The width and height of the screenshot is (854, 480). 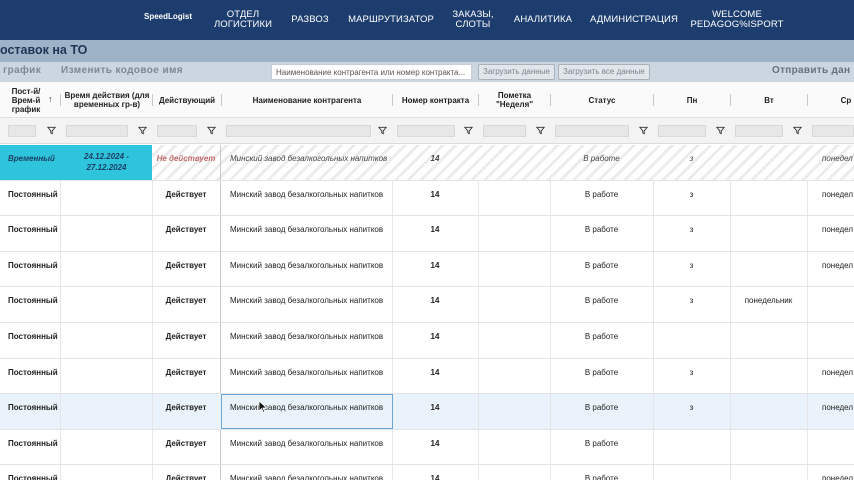 What do you see at coordinates (604, 72) in the screenshot?
I see `load-all-data-button: Загрузить все данные` at bounding box center [604, 72].